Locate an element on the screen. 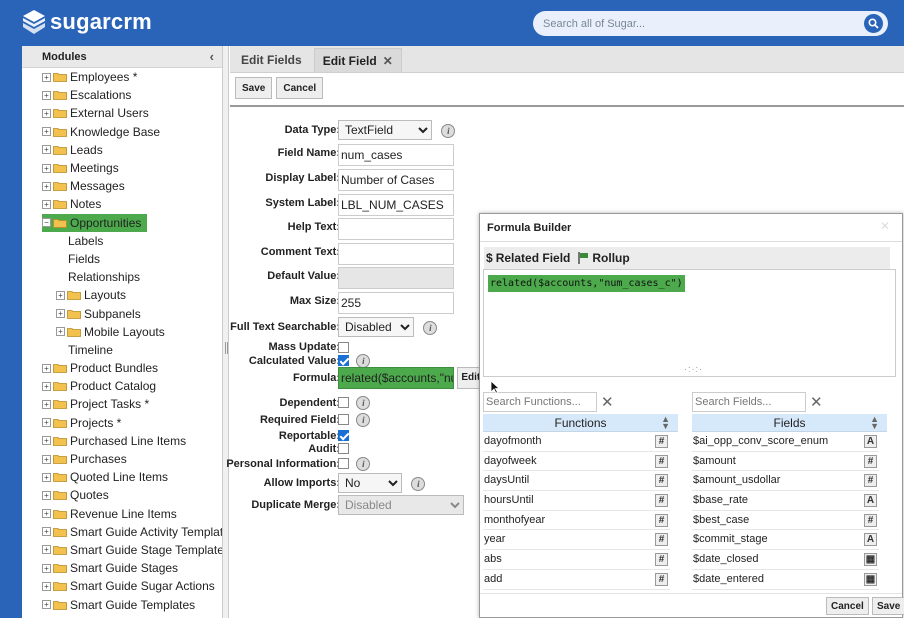 This screenshot has width=904, height=618. sidebar-item: + Product Bundles is located at coordinates (122, 368).